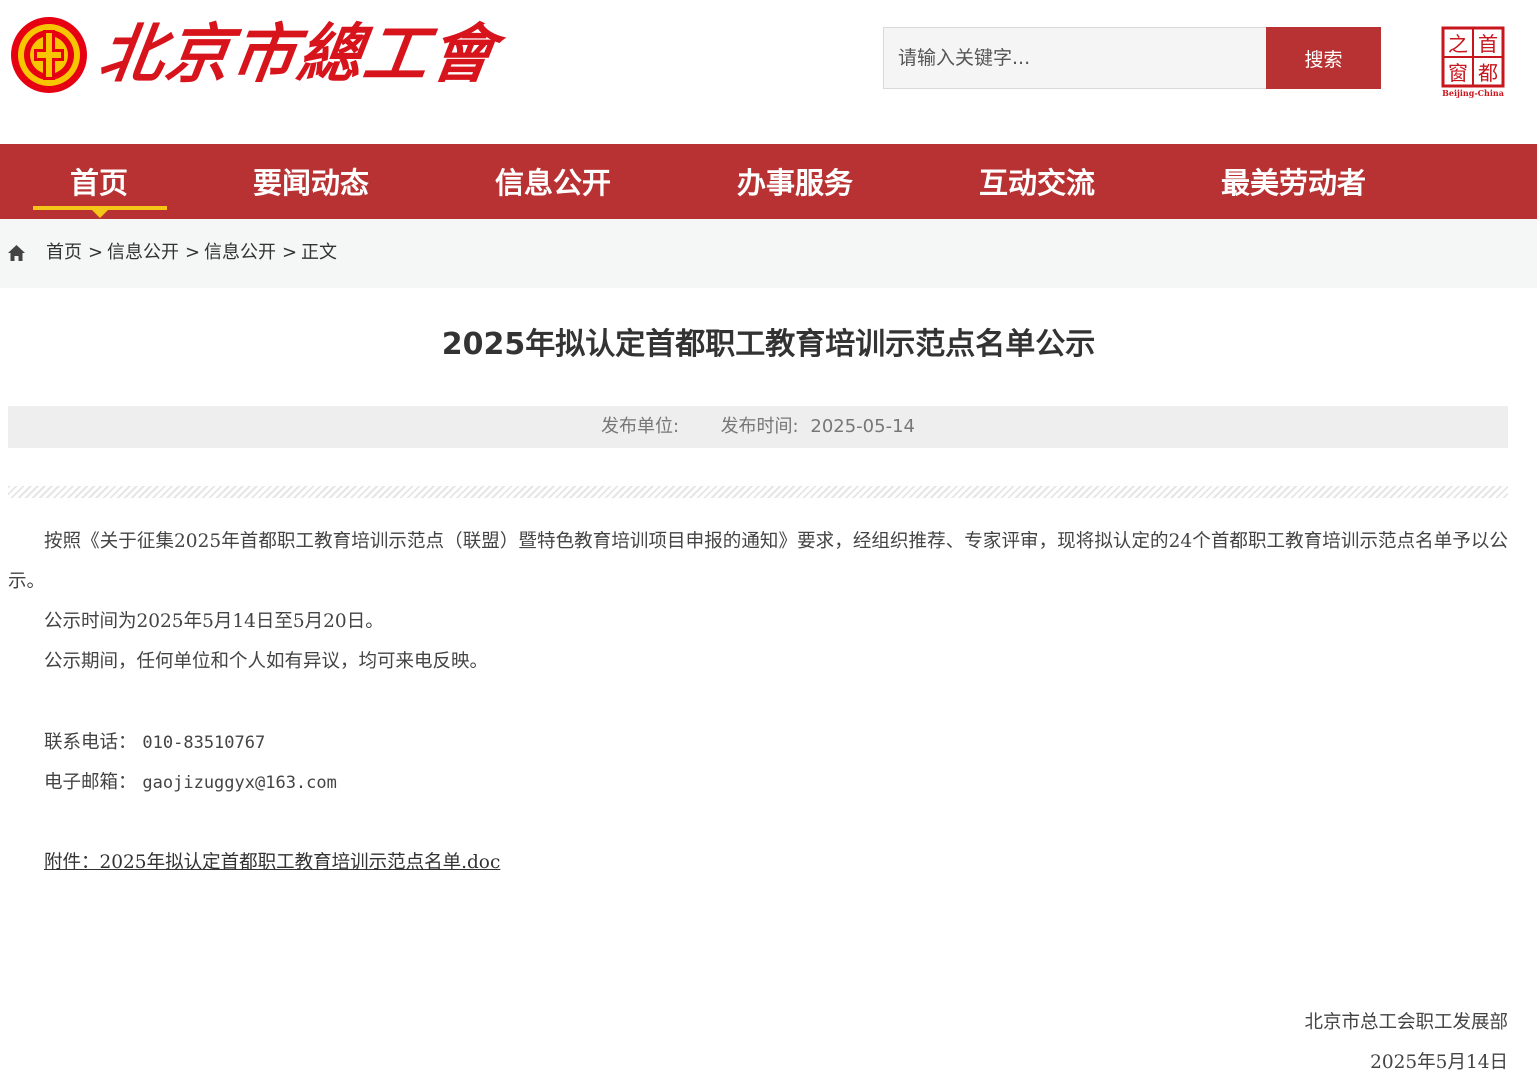  Describe the element at coordinates (1323, 58) in the screenshot. I see `search-button: 搜索` at that location.